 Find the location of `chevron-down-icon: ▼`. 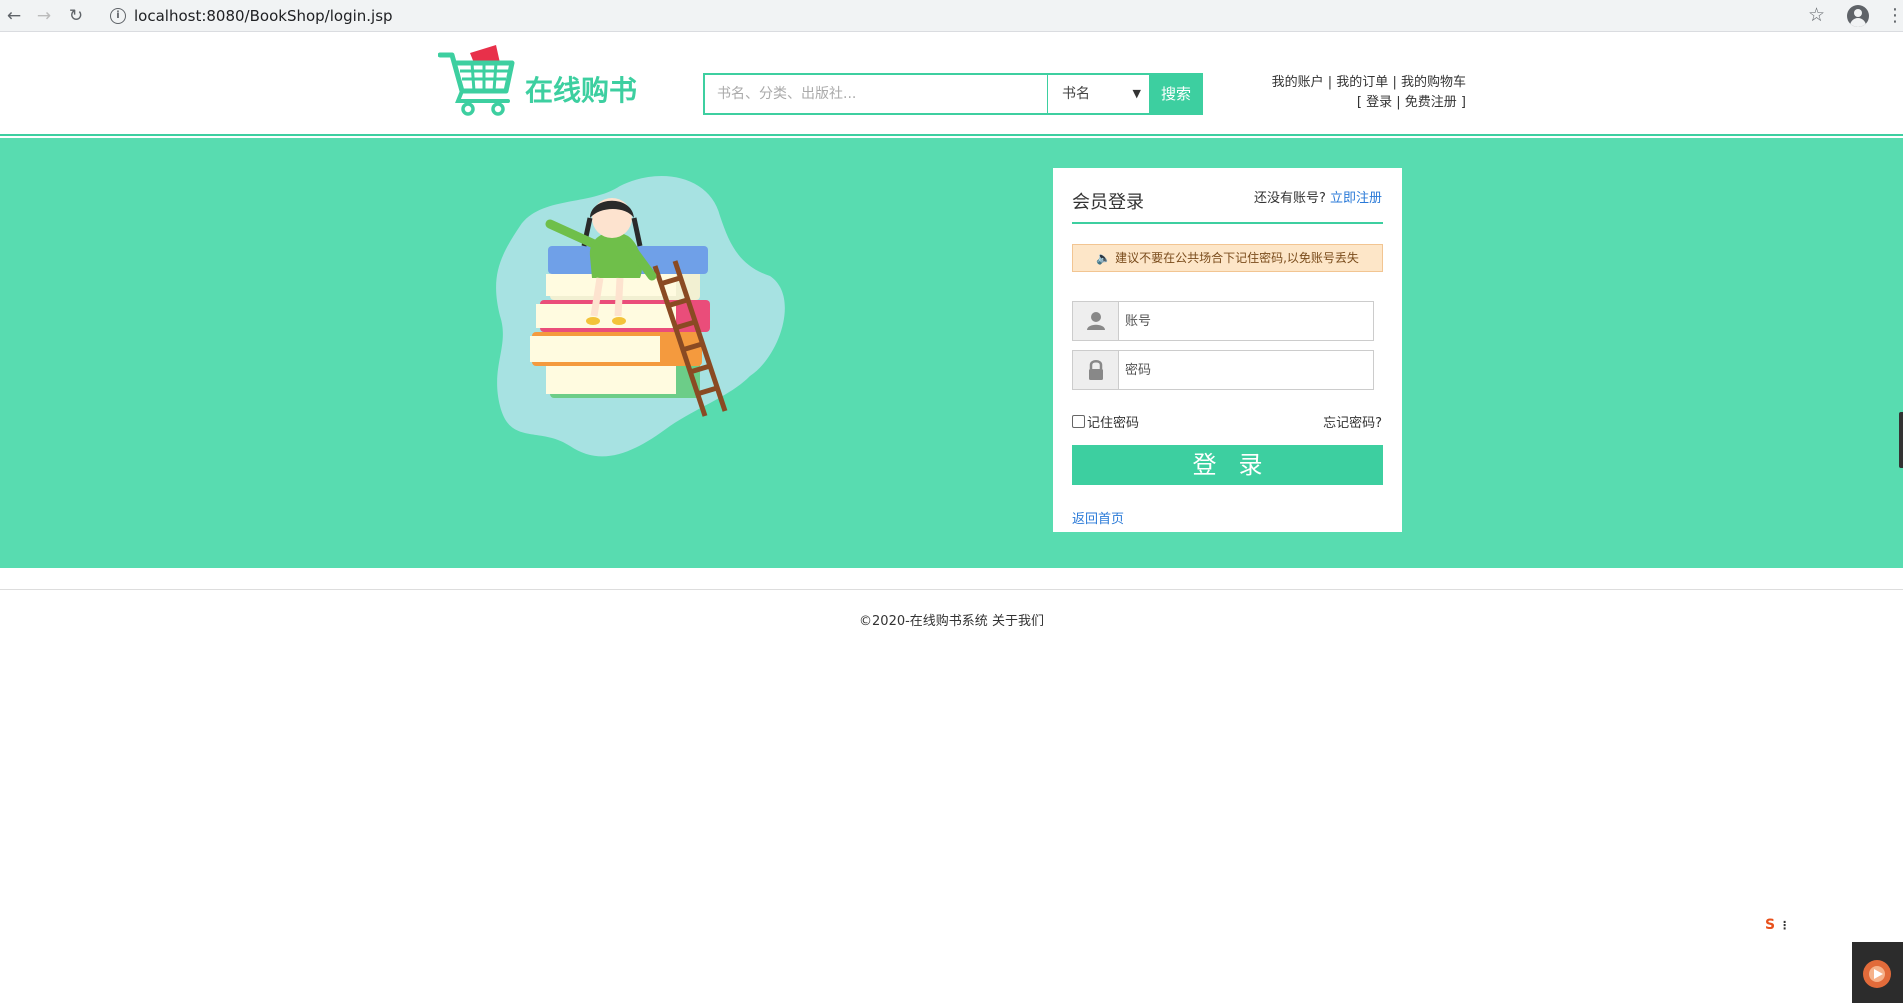

chevron-down-icon: ▼ is located at coordinates (1136, 93).